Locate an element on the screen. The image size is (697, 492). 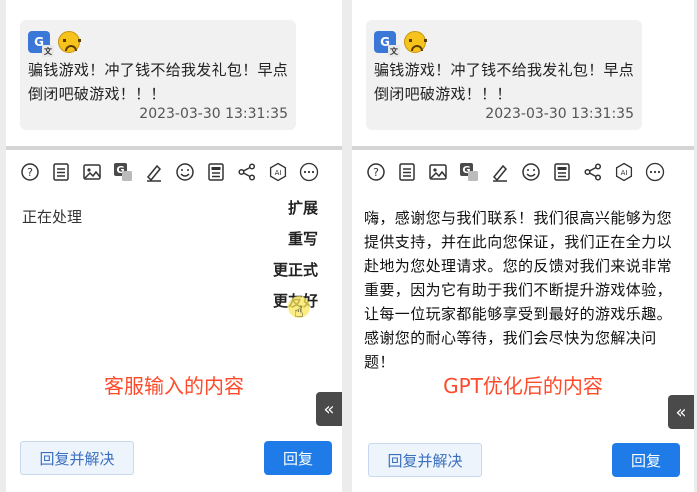
menu-item-rewrite: 重写 is located at coordinates (303, 239).